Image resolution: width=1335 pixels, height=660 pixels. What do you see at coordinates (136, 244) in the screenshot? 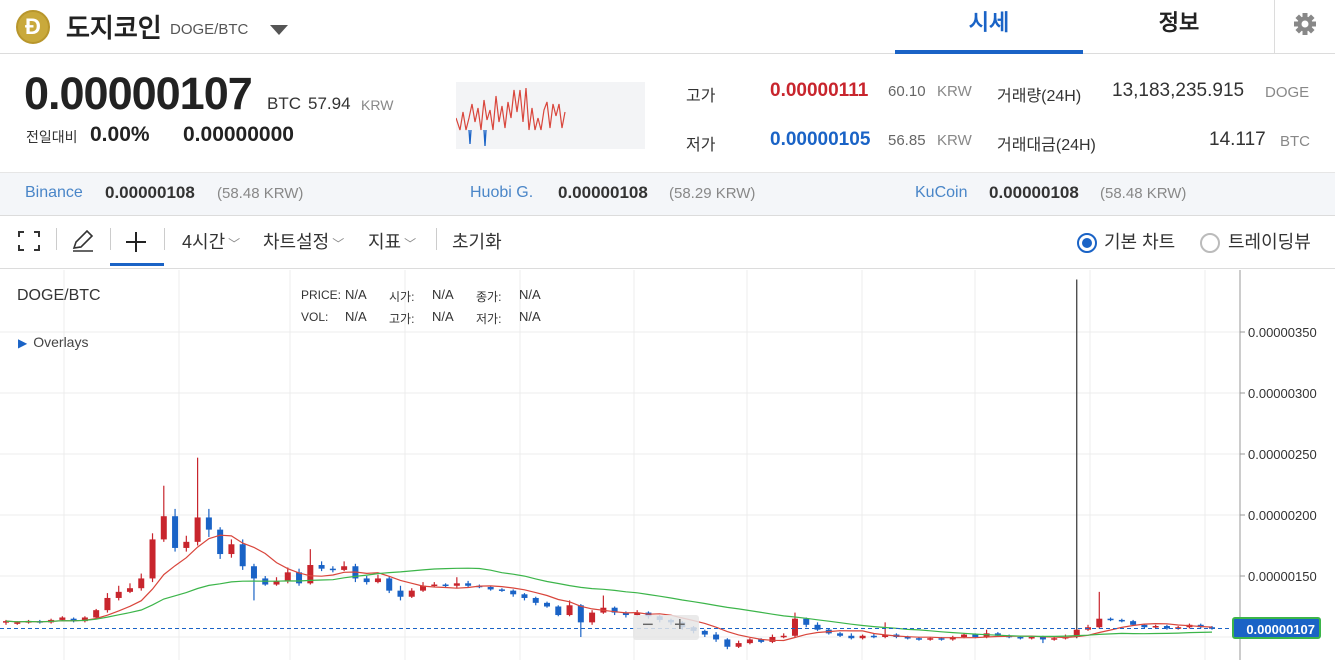
I see `crosshair-icon` at bounding box center [136, 244].